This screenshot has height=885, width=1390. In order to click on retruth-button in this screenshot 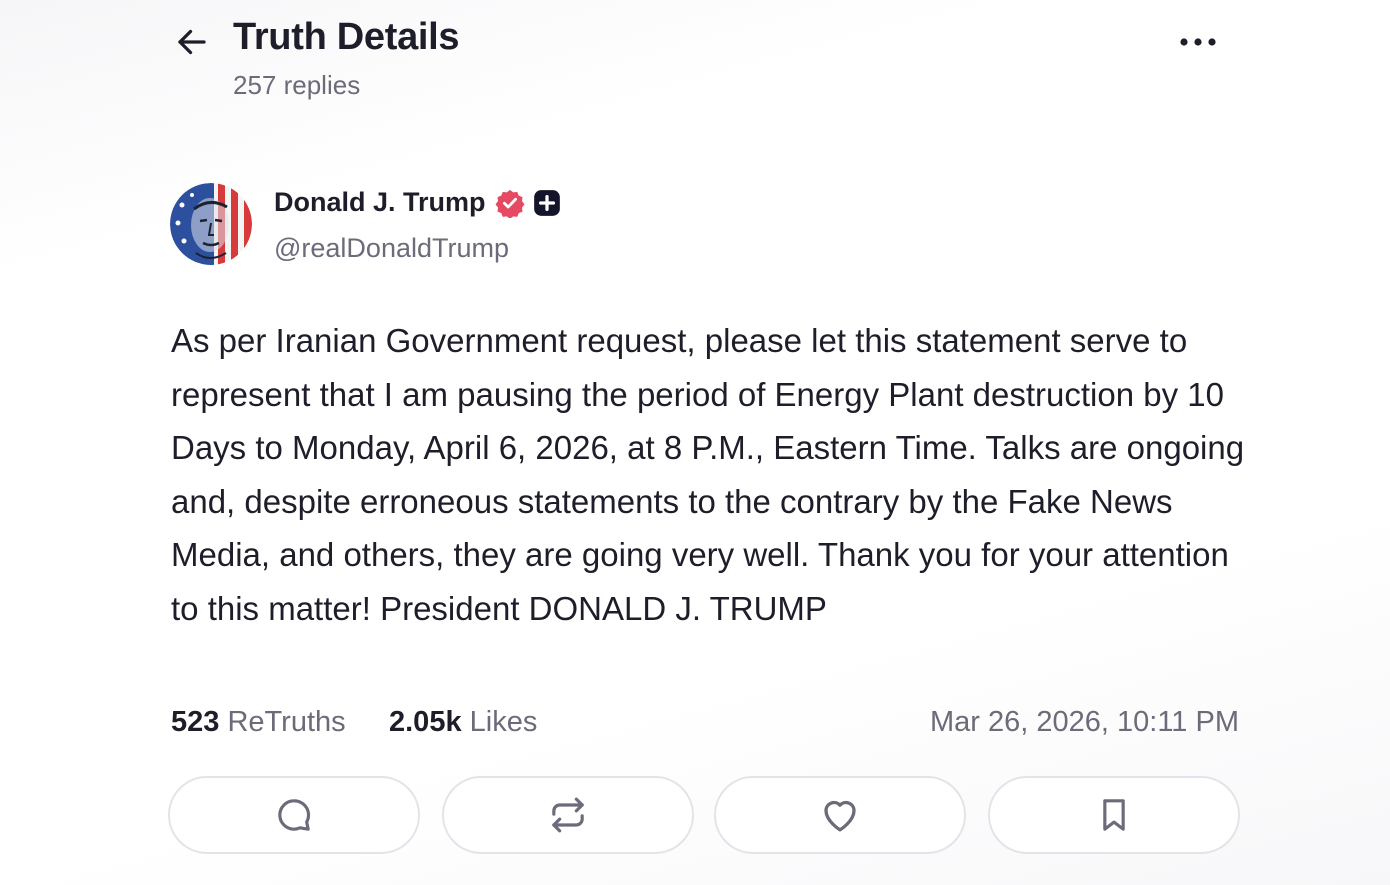, I will do `click(568, 815)`.